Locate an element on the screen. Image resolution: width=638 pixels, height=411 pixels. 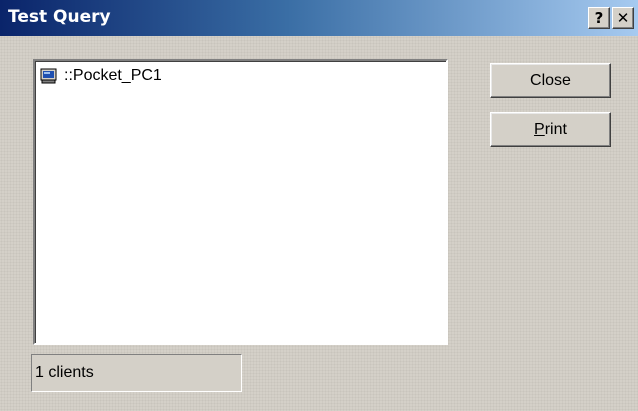
print-button-label: Print is located at coordinates (550, 129).